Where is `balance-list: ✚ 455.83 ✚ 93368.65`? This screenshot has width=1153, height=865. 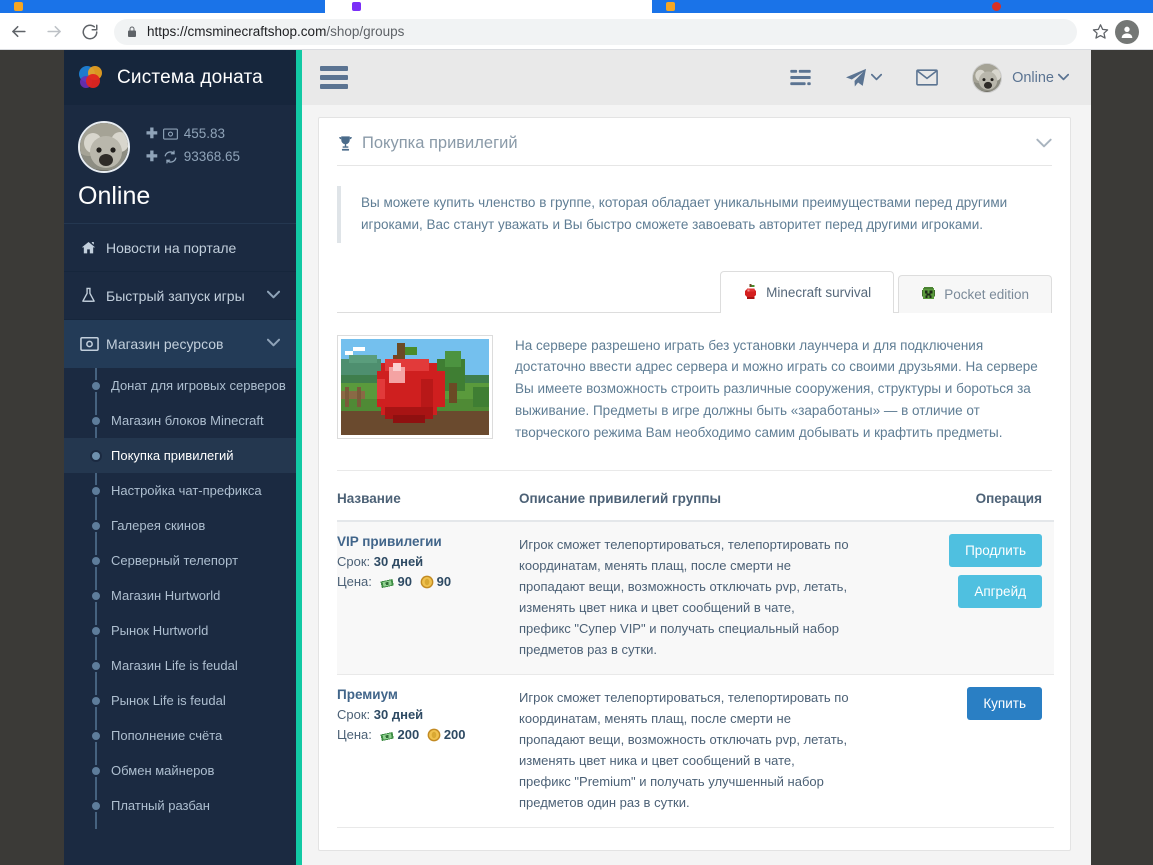 balance-list: ✚ 455.83 ✚ 93368.65 is located at coordinates (193, 146).